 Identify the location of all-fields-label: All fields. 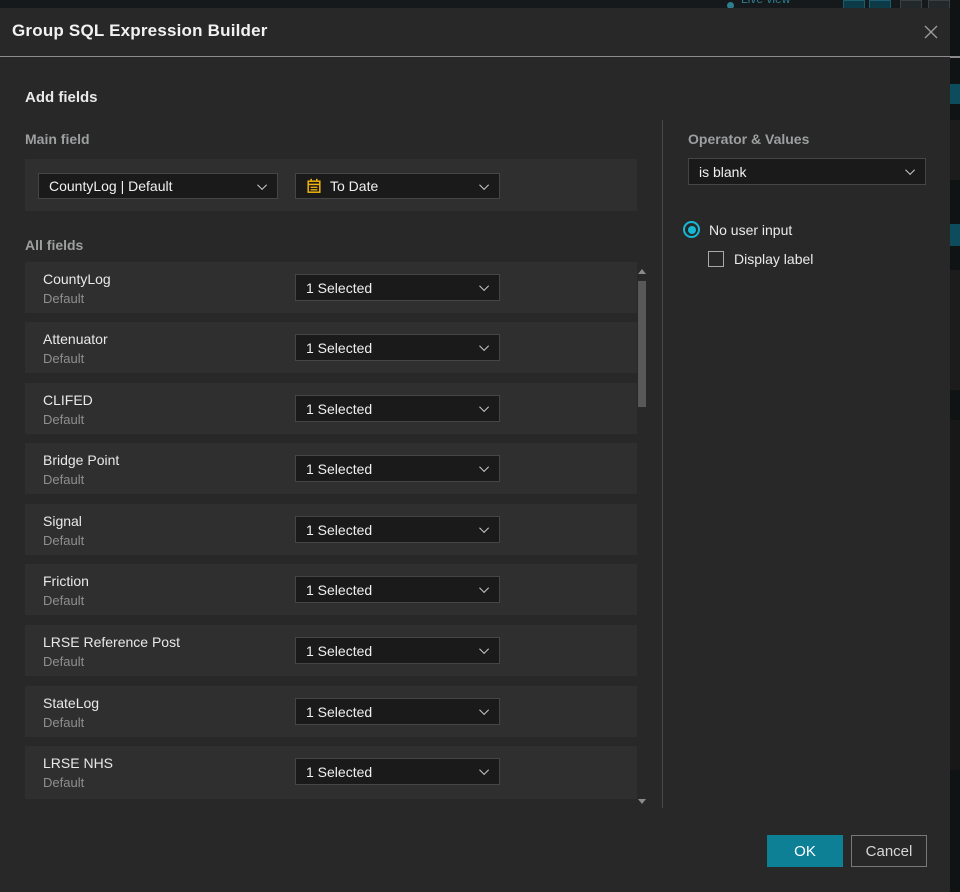
(54, 245).